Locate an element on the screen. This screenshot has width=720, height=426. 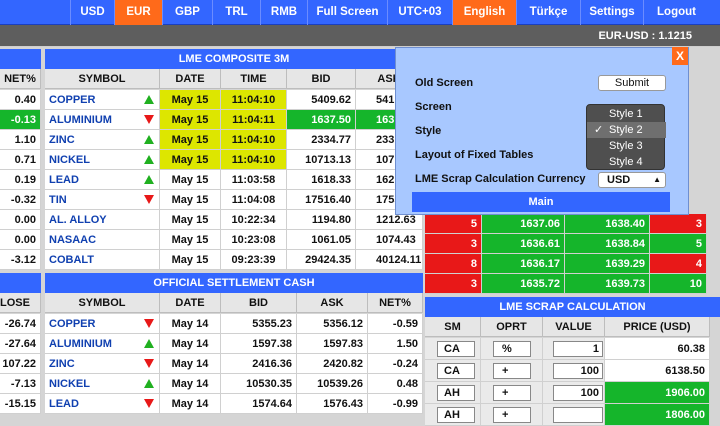
composite-symbol-cell: COBALT is located at coordinates (102, 260).